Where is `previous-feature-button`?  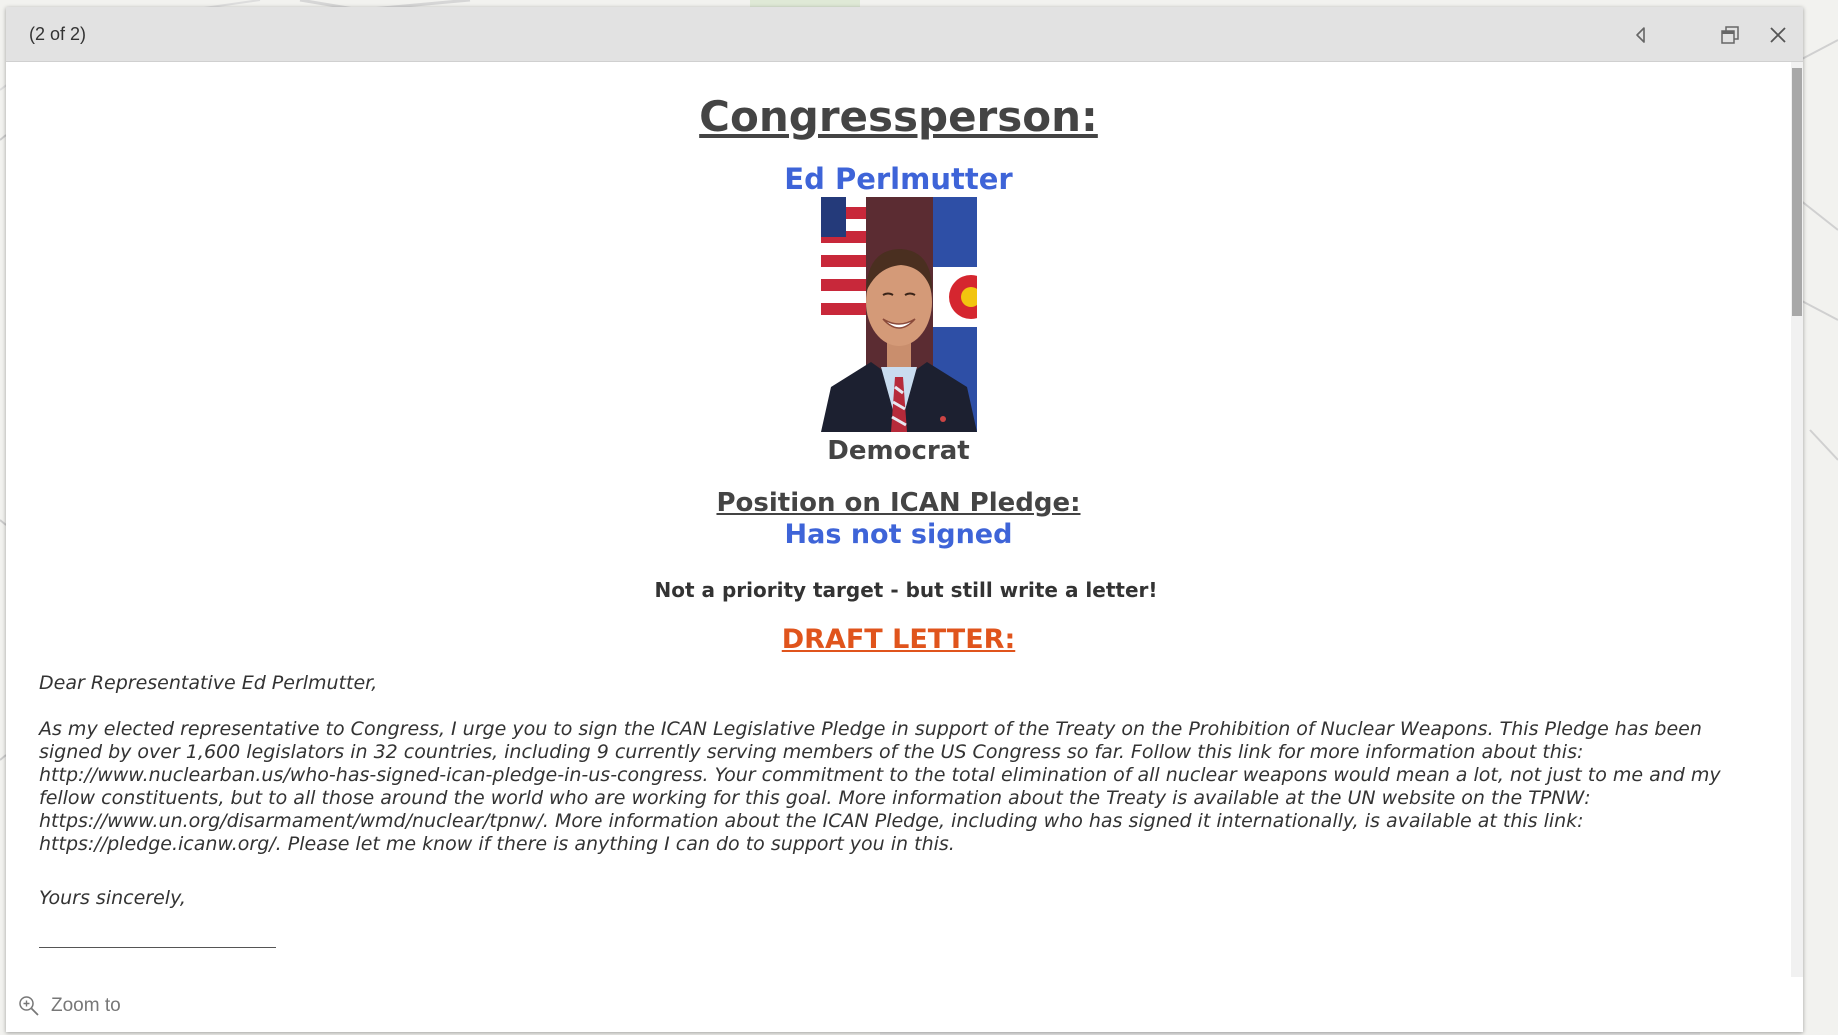
previous-feature-button is located at coordinates (1641, 35).